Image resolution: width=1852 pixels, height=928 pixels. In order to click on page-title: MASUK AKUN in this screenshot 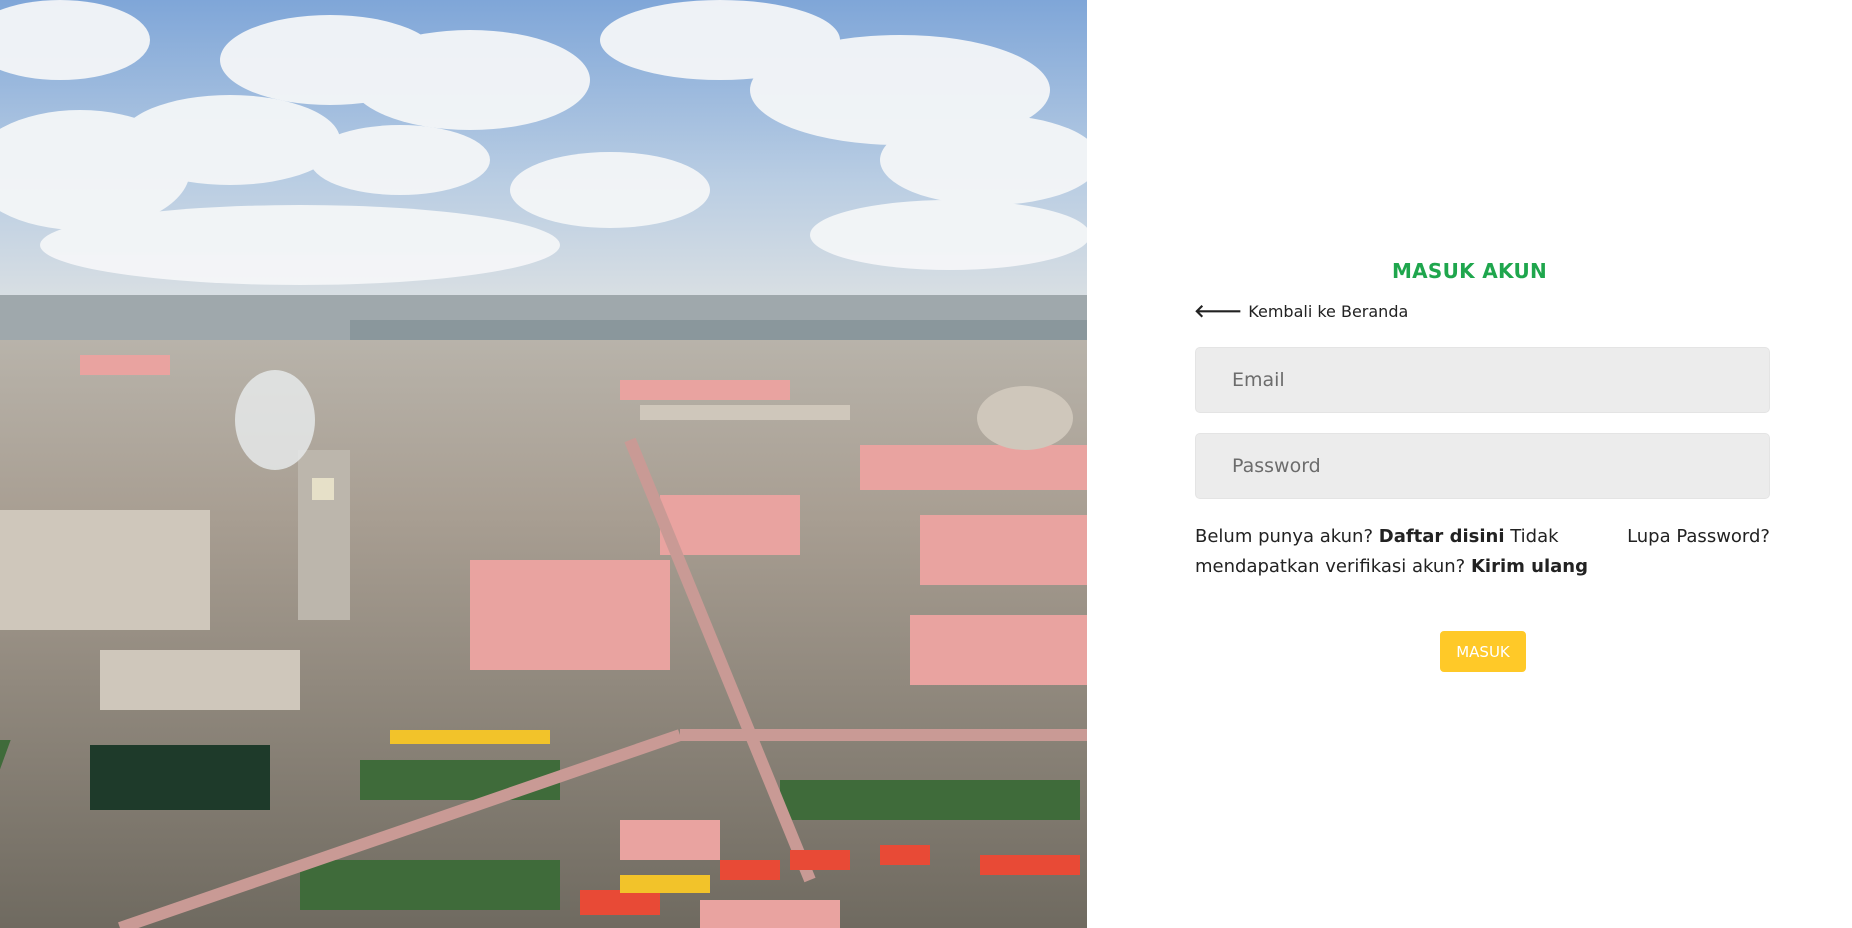, I will do `click(1469, 271)`.